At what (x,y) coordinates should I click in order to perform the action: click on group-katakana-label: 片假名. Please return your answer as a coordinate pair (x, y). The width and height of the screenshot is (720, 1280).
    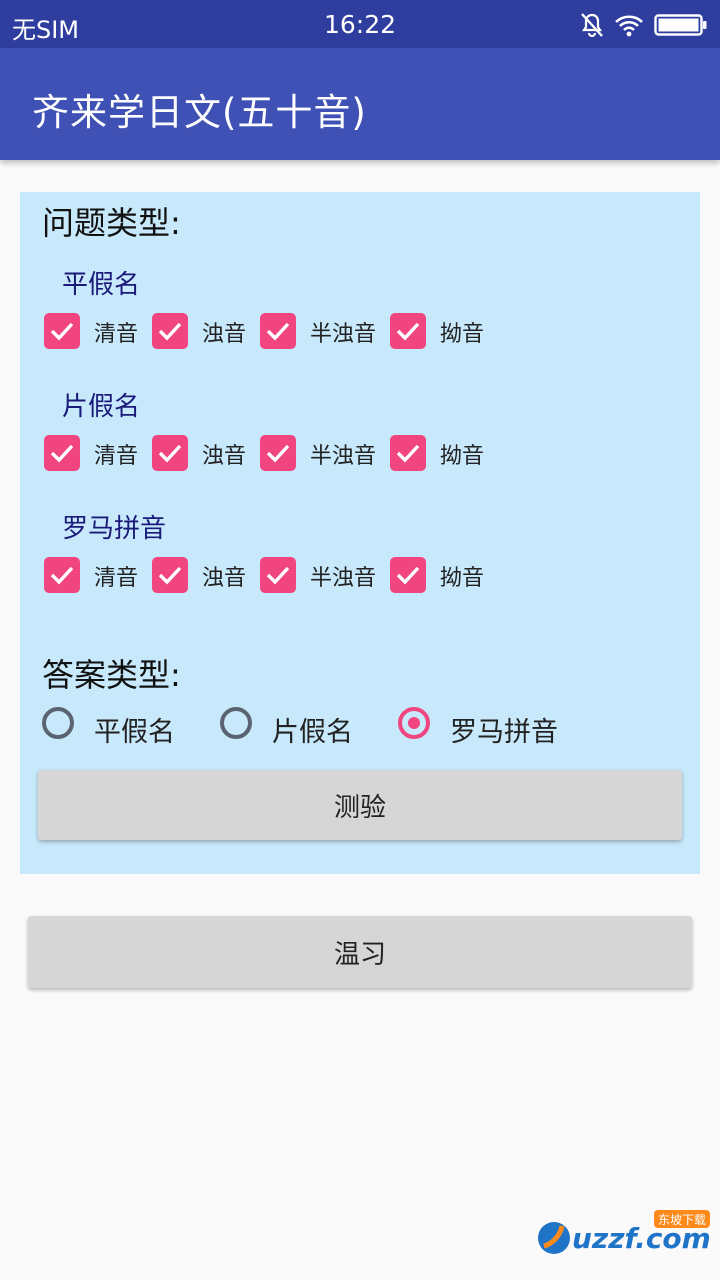
    Looking at the image, I should click on (101, 407).